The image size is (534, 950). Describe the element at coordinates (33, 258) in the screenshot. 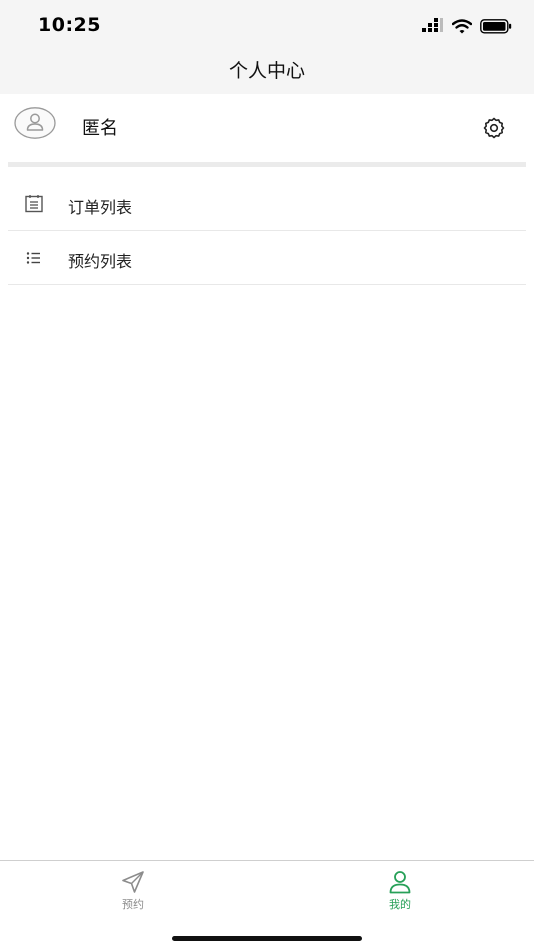

I see `list-icon` at that location.